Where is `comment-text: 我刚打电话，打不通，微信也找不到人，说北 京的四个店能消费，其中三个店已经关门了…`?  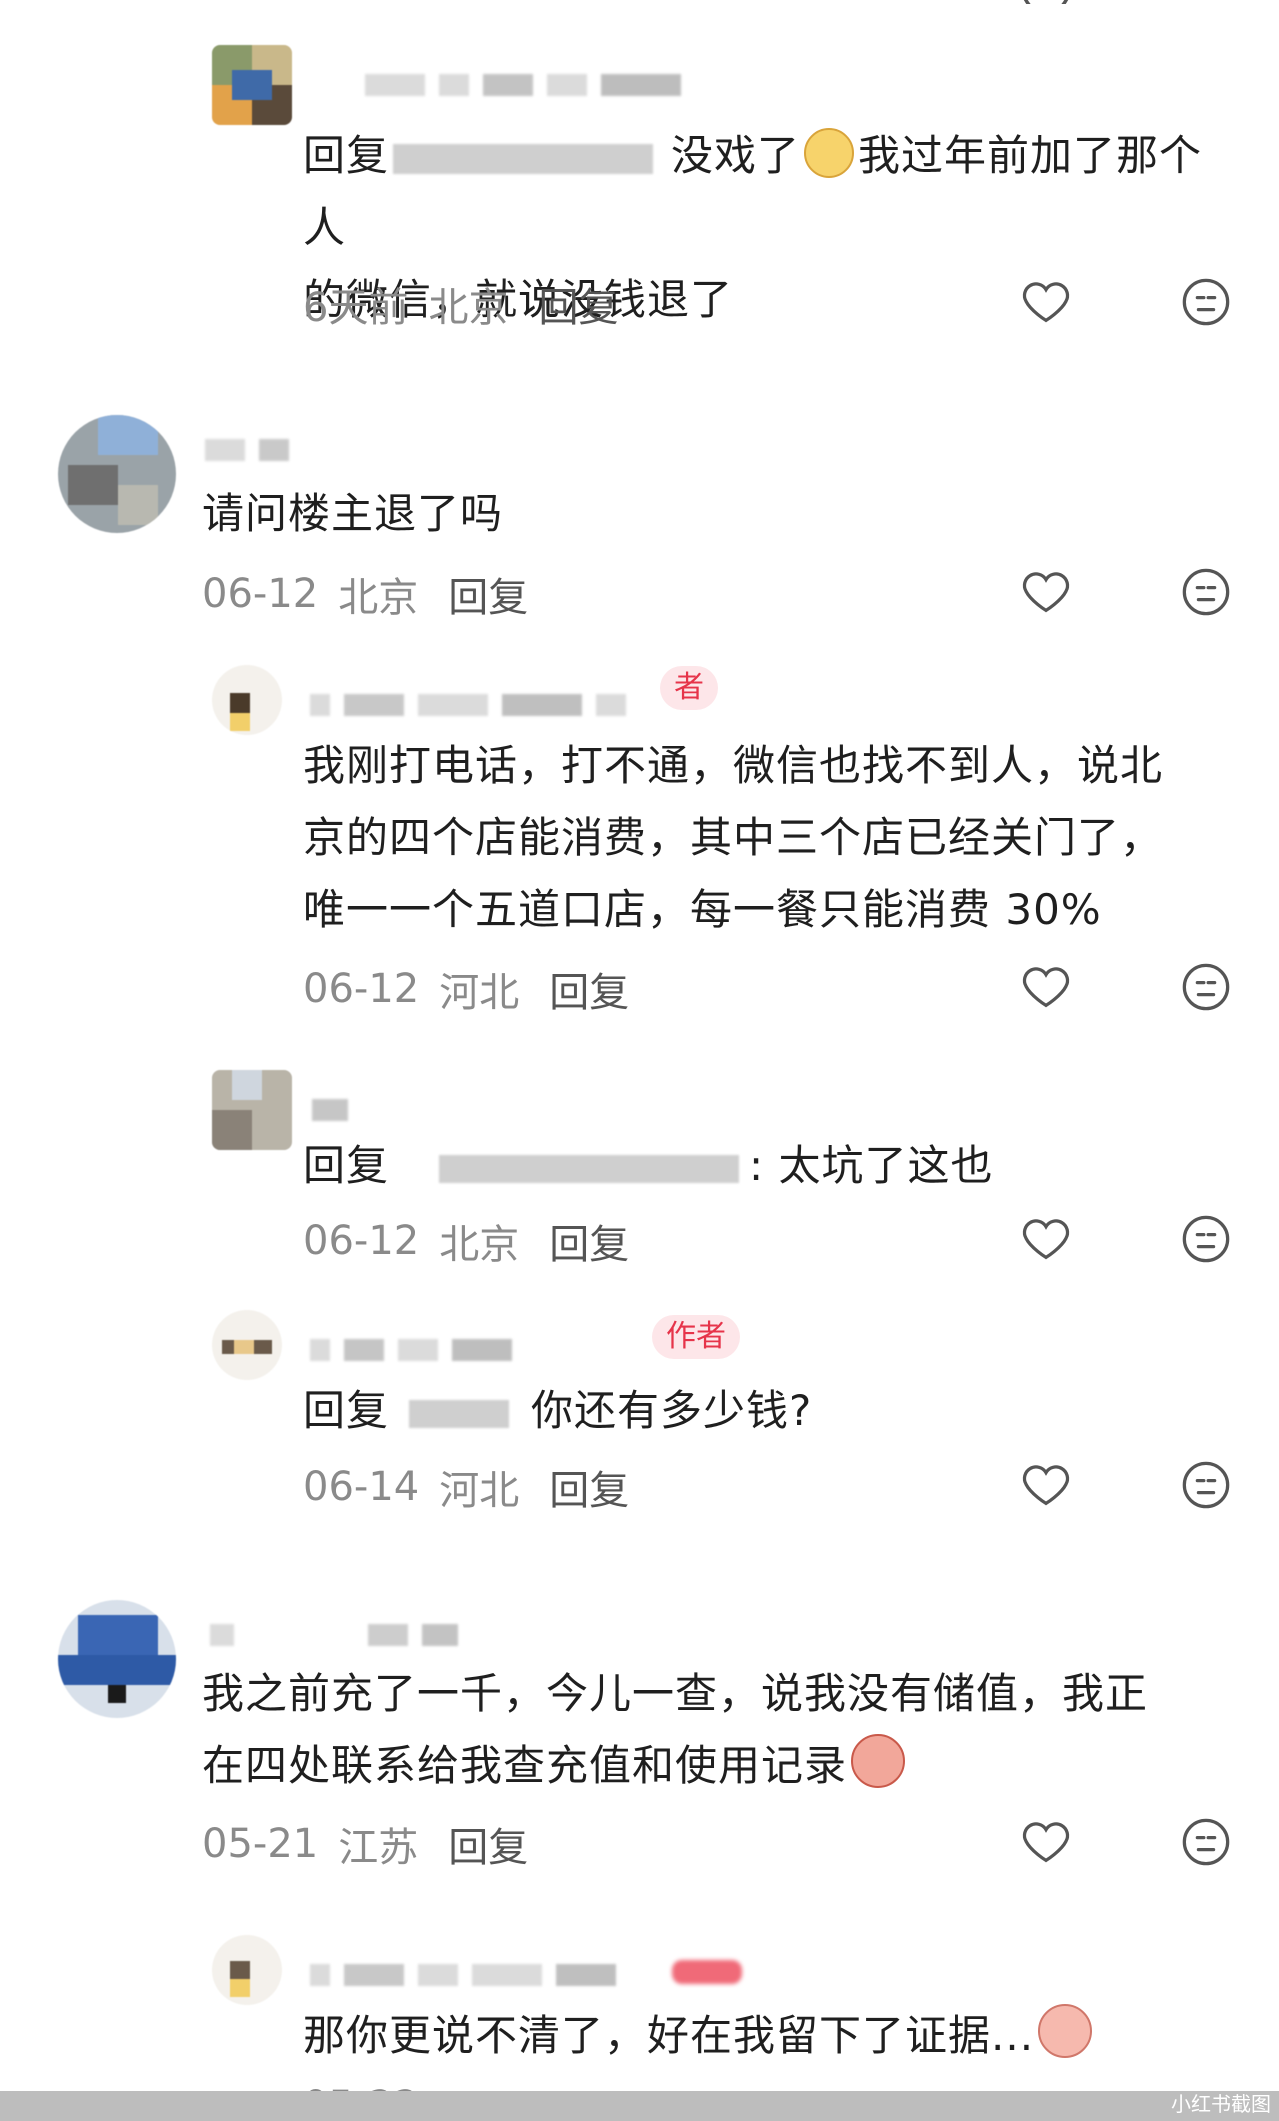
comment-text: 我刚打电话，打不通，微信也找不到人，说北 京的四个店能消费，其中三个店已经关门了… is located at coordinates (733, 837).